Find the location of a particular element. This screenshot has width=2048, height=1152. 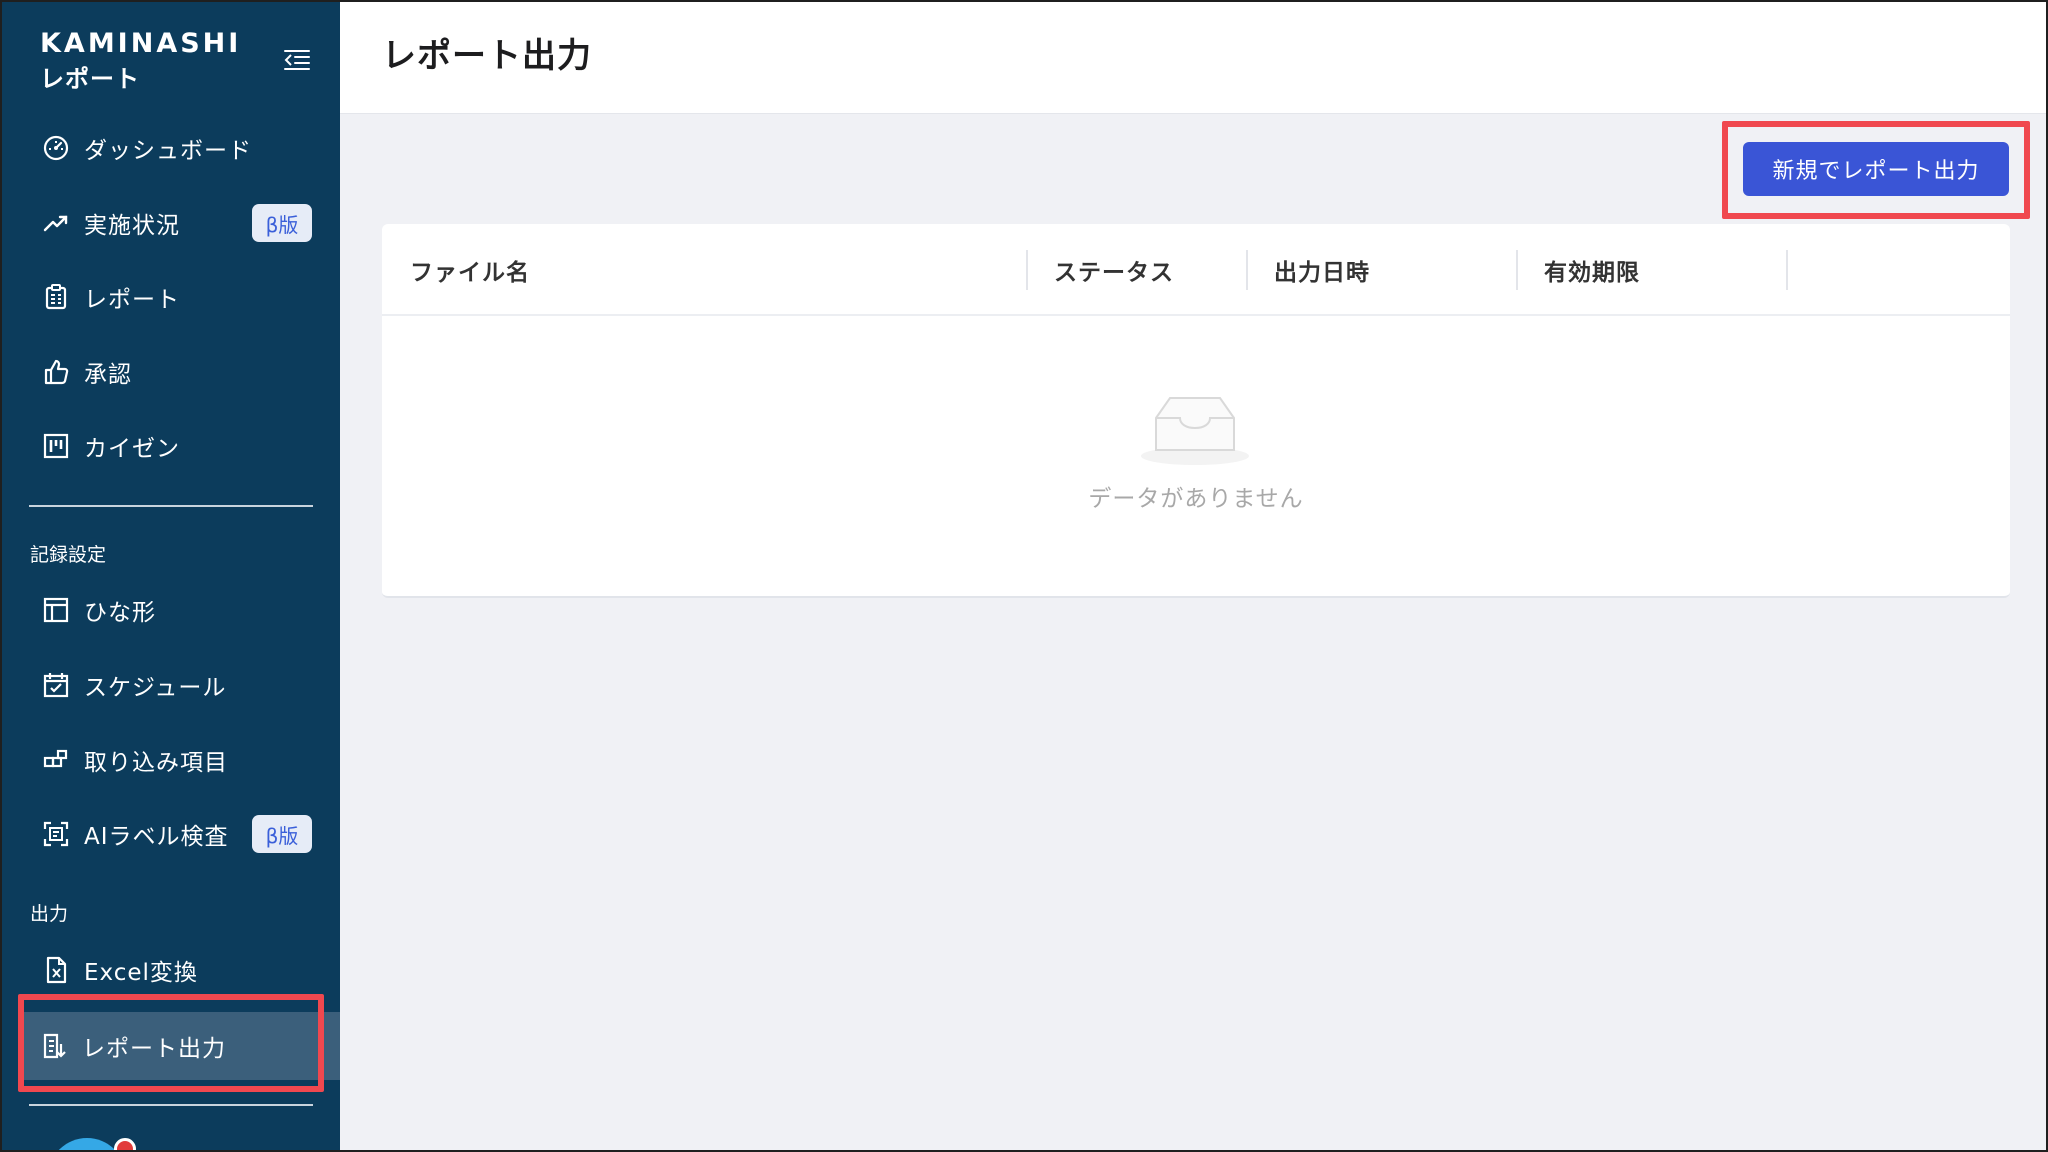

sidebar-item-label: レポート出力 is located at coordinates (154, 1049).